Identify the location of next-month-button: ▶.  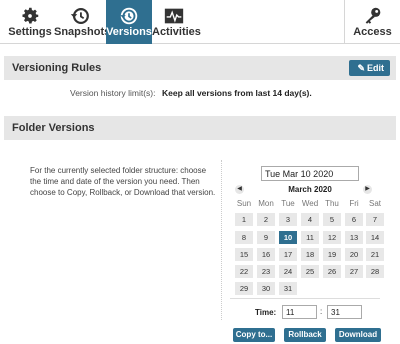
(367, 189).